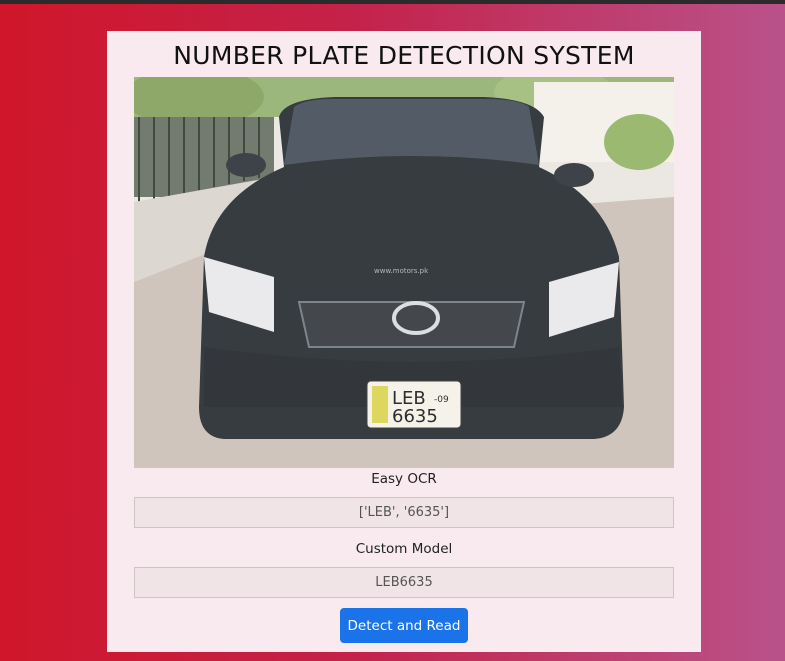  Describe the element at coordinates (392, 2) in the screenshot. I see `browser-top-bar` at that location.